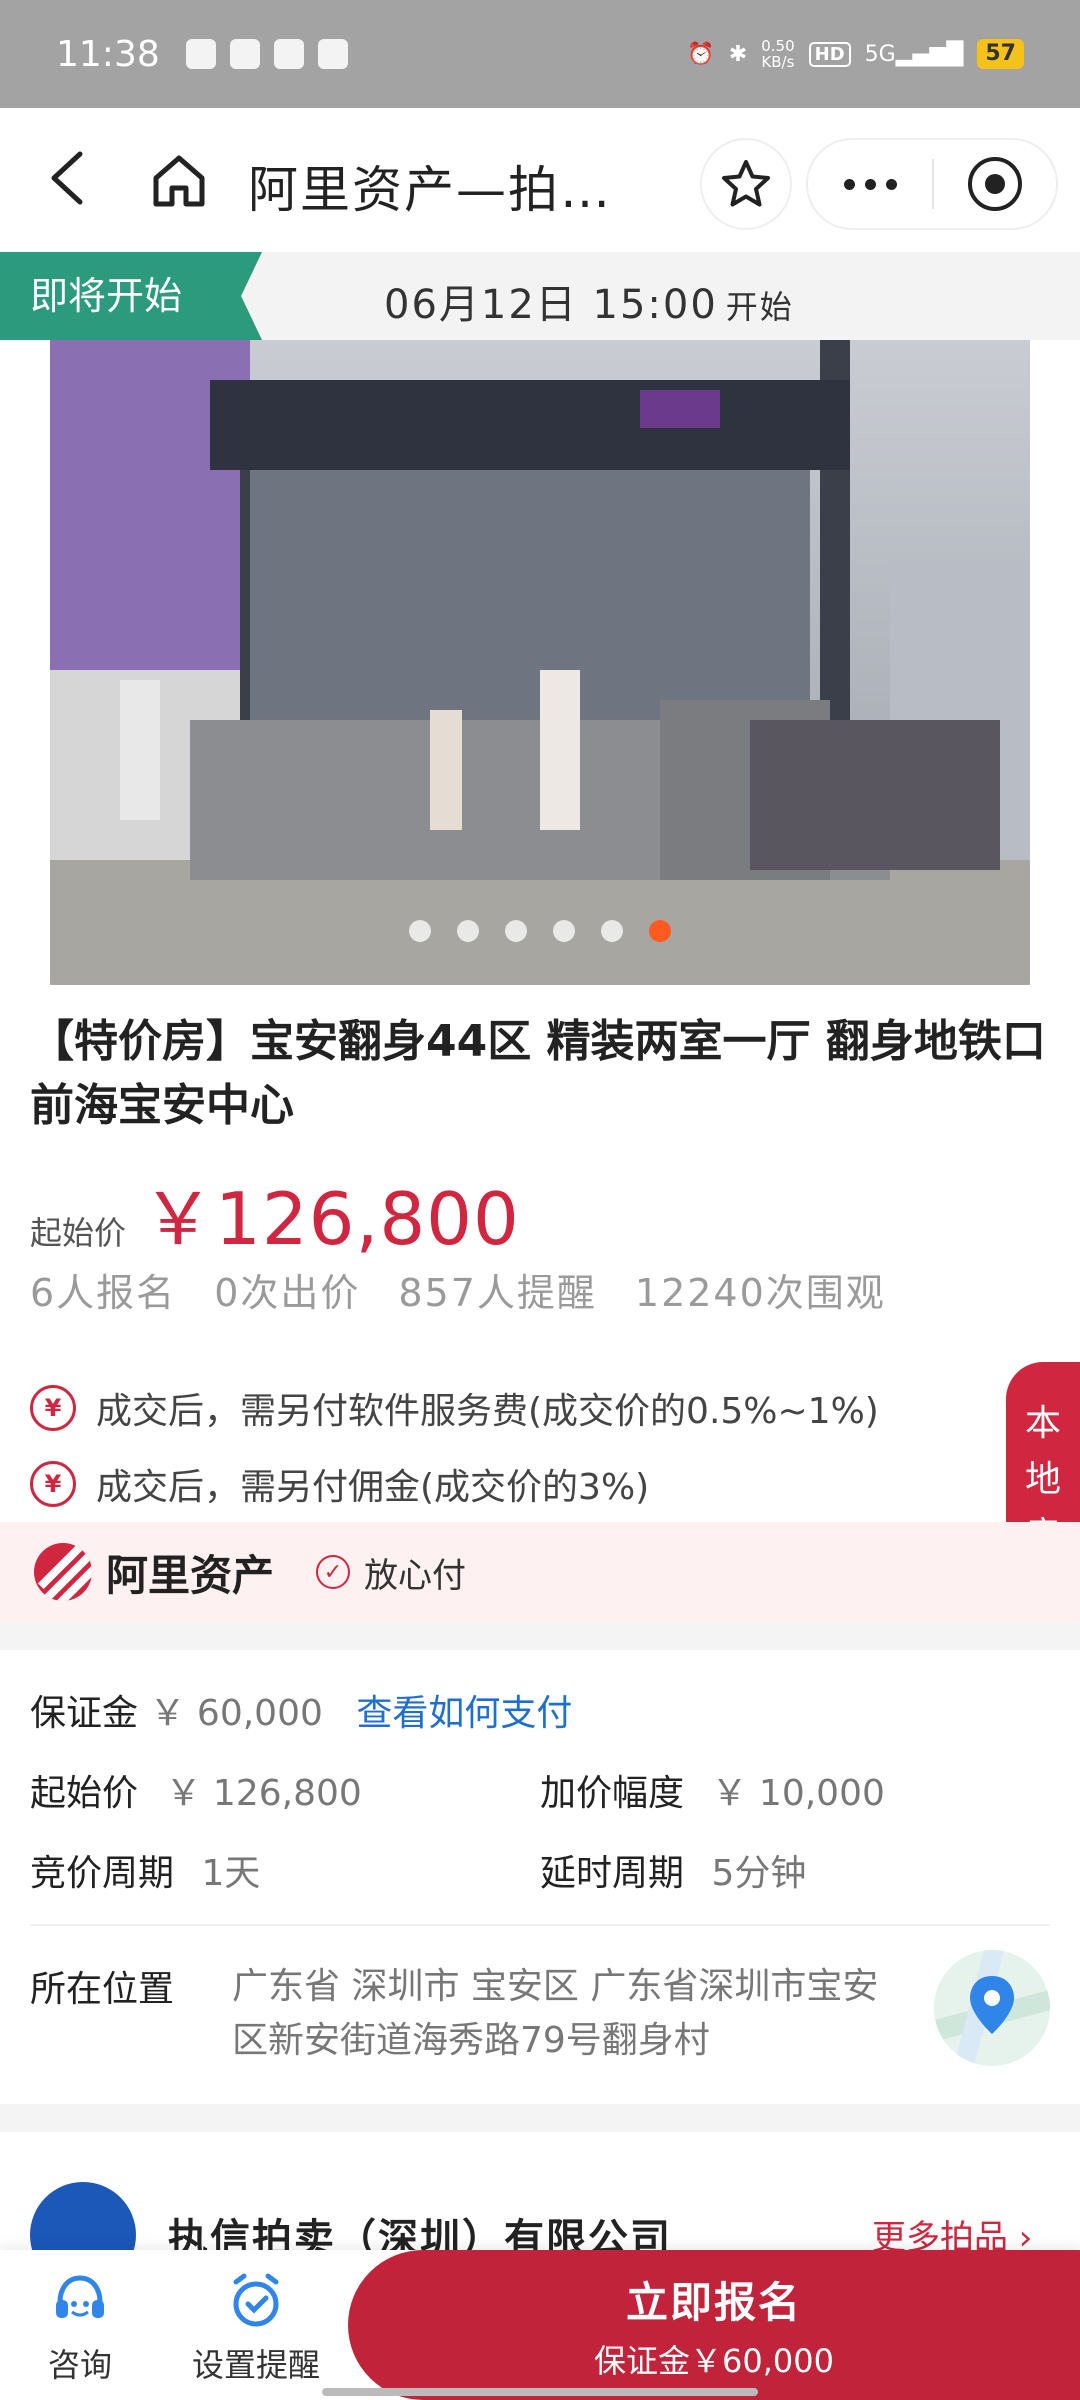  I want to click on divider, so click(540, 1925).